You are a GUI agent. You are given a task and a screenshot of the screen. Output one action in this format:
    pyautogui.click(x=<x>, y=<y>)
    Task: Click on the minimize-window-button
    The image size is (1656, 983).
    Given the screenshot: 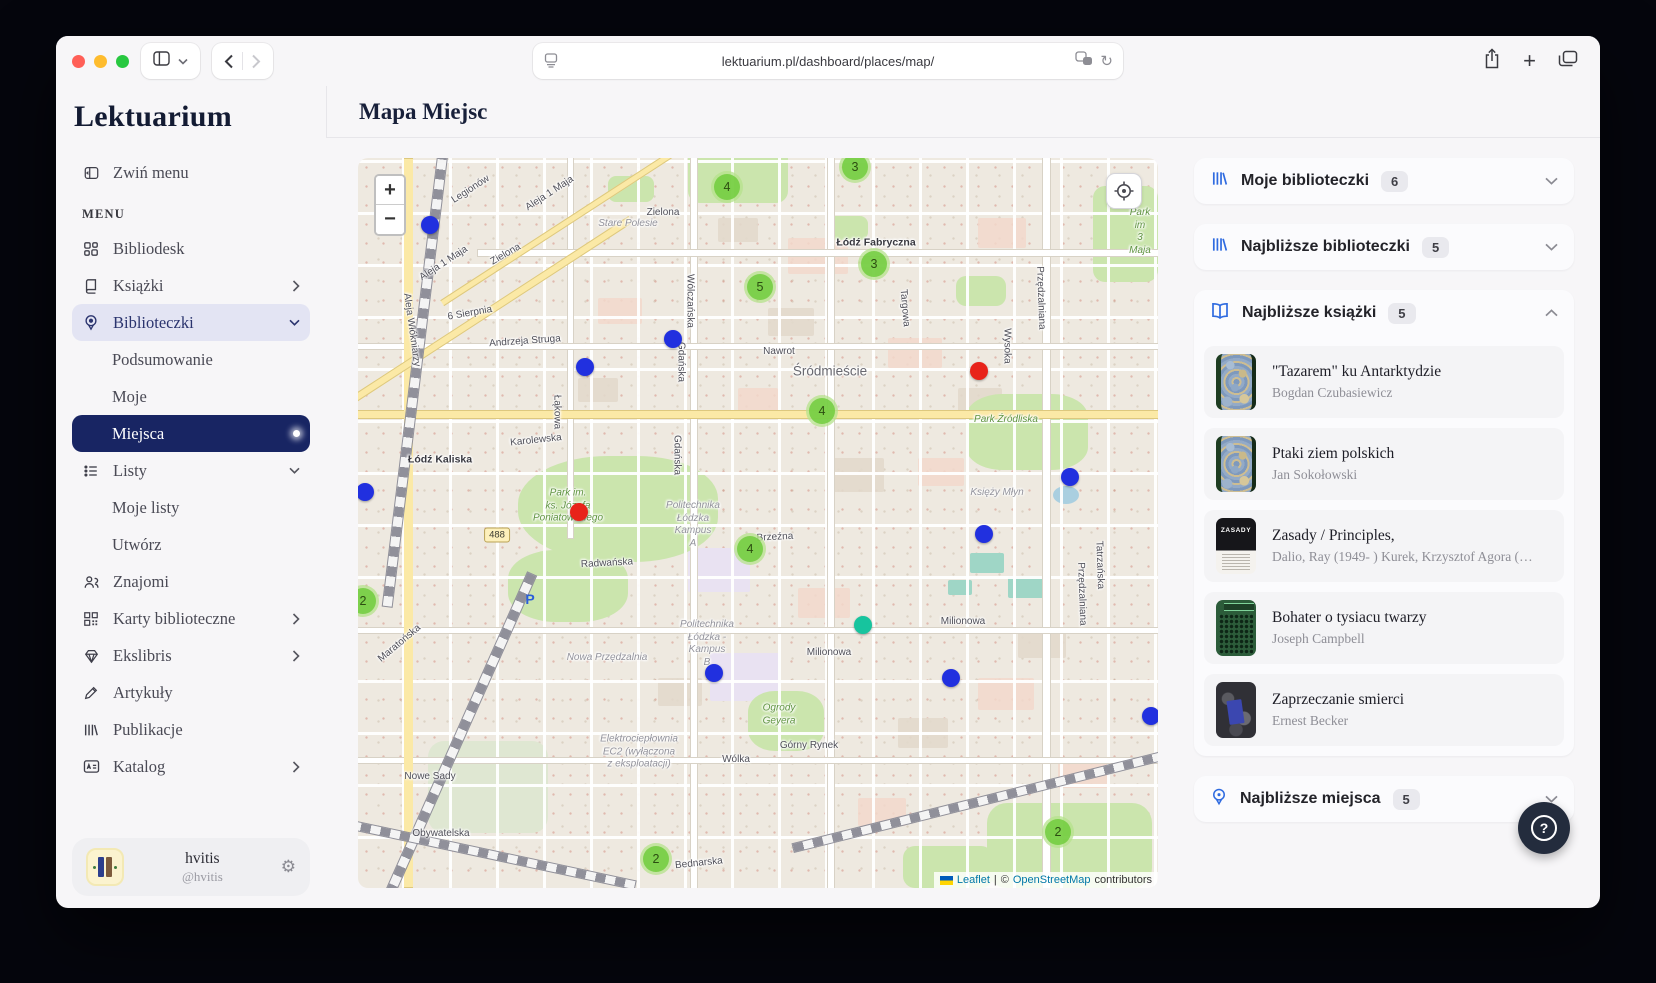 What is the action you would take?
    pyautogui.click(x=100, y=61)
    